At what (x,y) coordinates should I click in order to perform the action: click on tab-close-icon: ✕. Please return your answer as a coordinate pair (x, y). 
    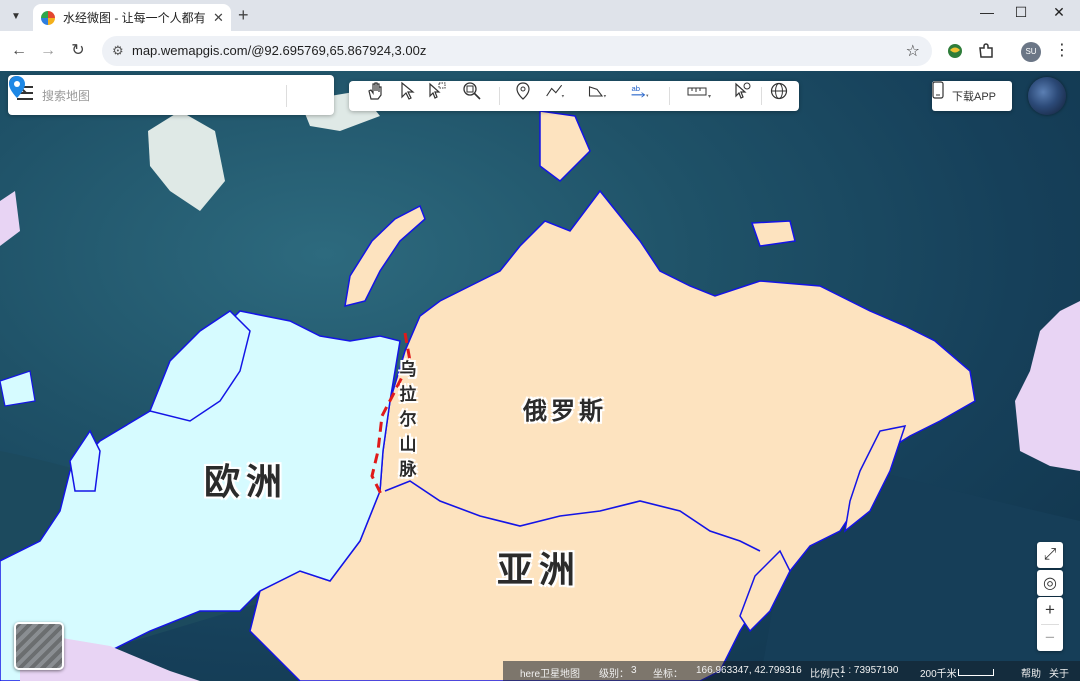
    Looking at the image, I should click on (218, 18).